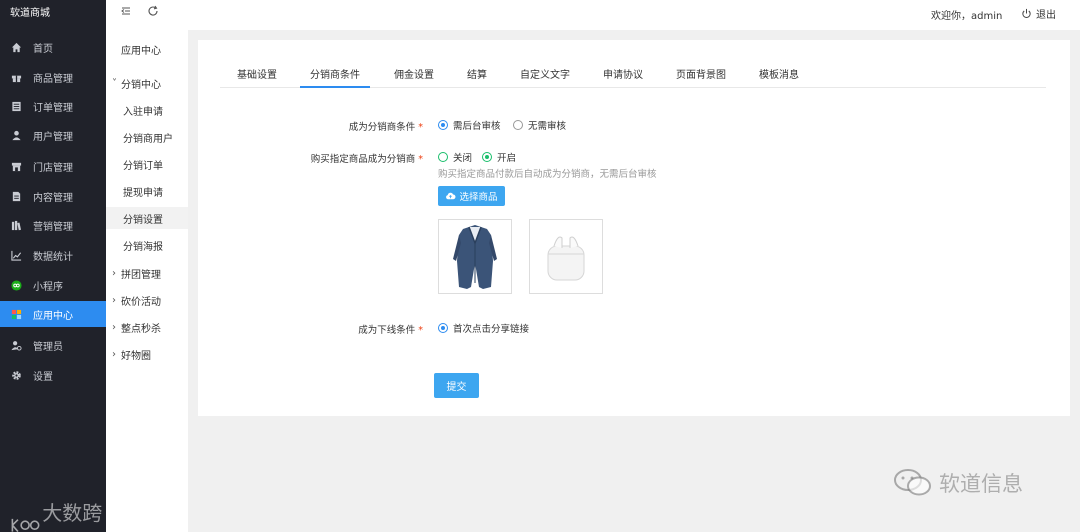 This screenshot has height=532, width=1080. What do you see at coordinates (147, 245) in the screenshot?
I see `subnav-item-distribution-poster: 分销海报` at bounding box center [147, 245].